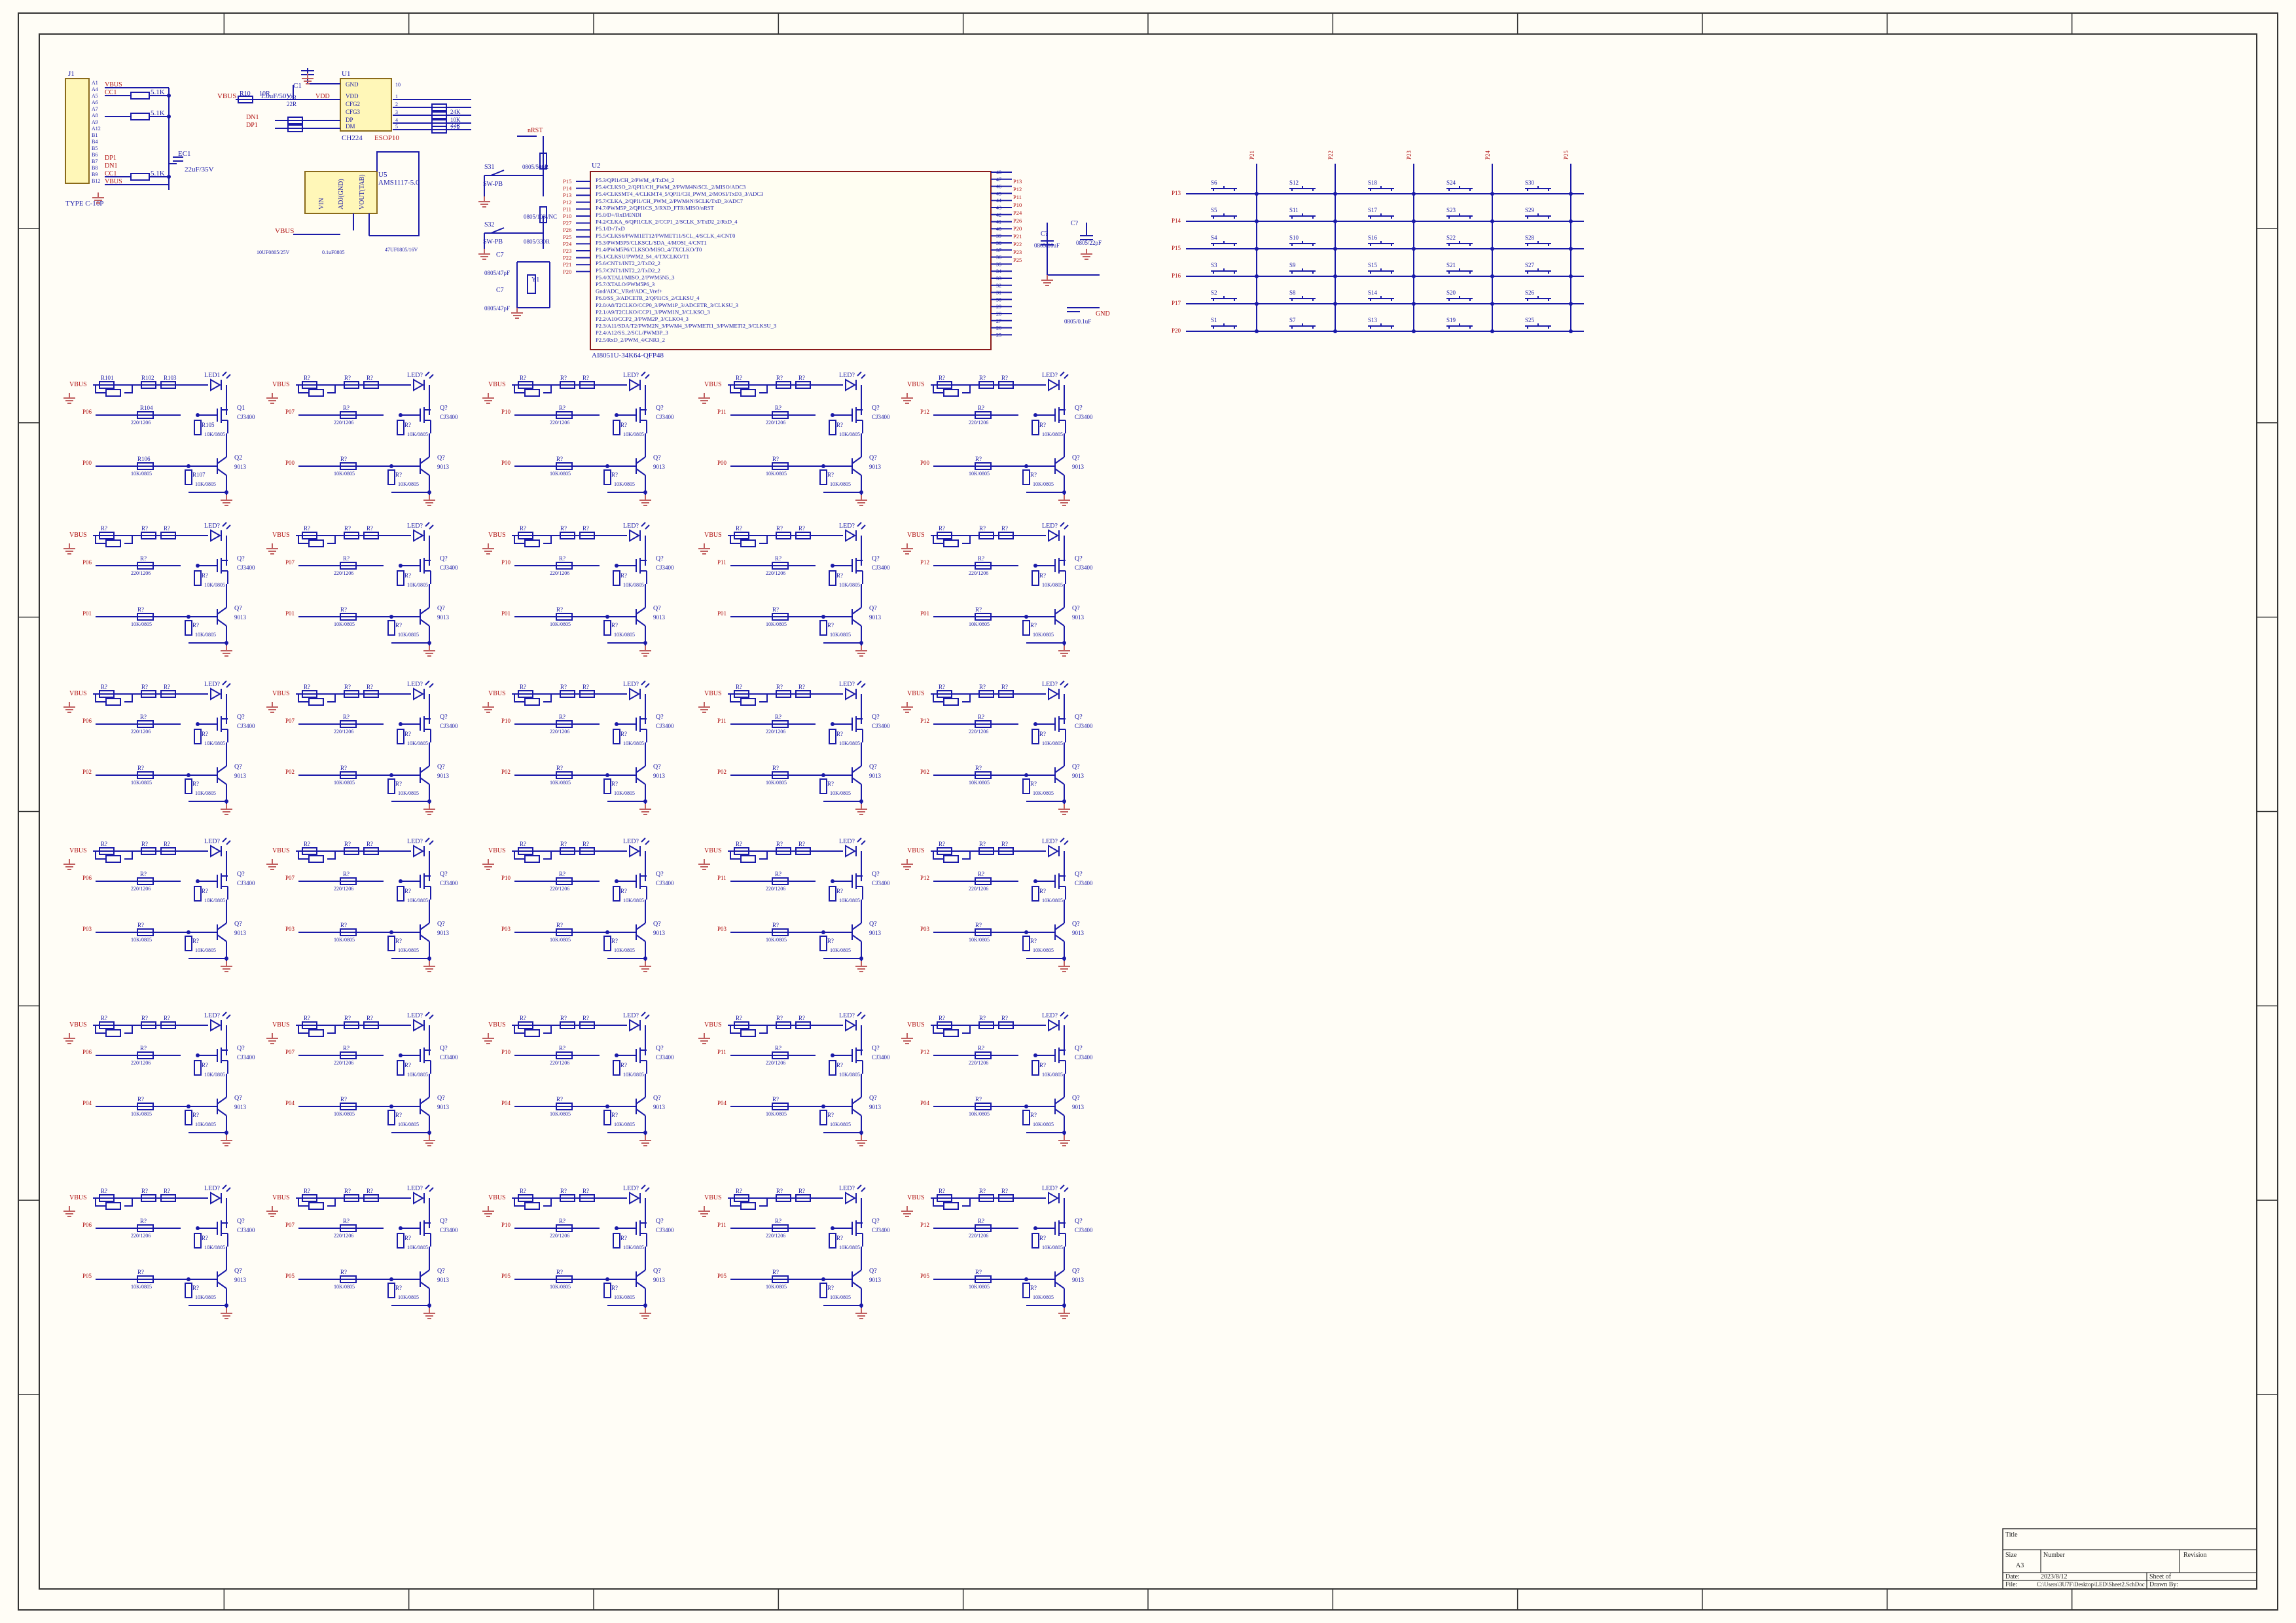 Image resolution: width=2296 pixels, height=1623 pixels. I want to click on keypad-switch-label: S29, so click(1530, 210).